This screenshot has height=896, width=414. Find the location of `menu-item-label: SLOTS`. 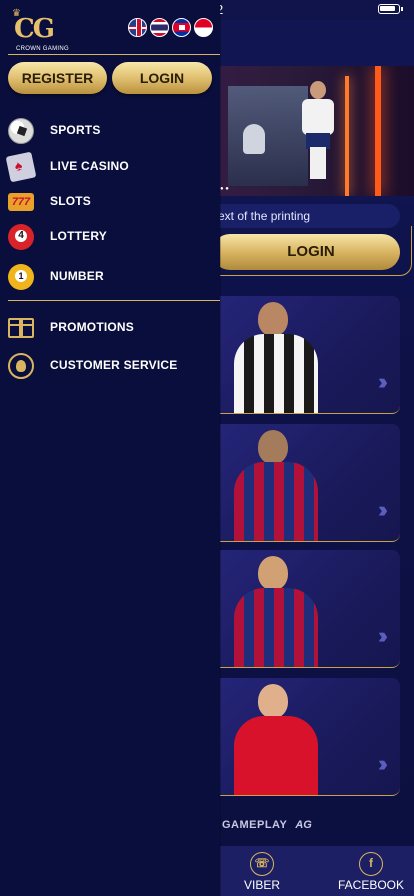

menu-item-label: SLOTS is located at coordinates (71, 201).